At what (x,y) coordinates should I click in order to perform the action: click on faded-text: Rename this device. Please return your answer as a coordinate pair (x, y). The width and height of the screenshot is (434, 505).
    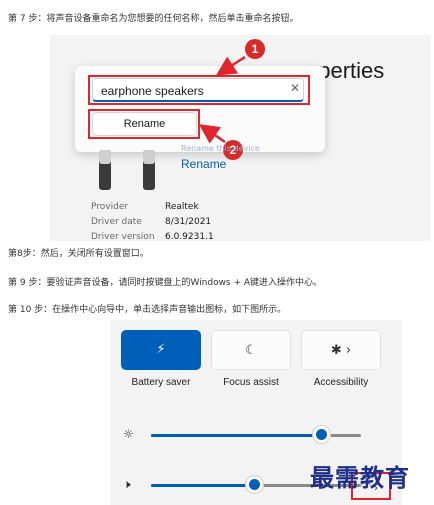
    Looking at the image, I should click on (220, 148).